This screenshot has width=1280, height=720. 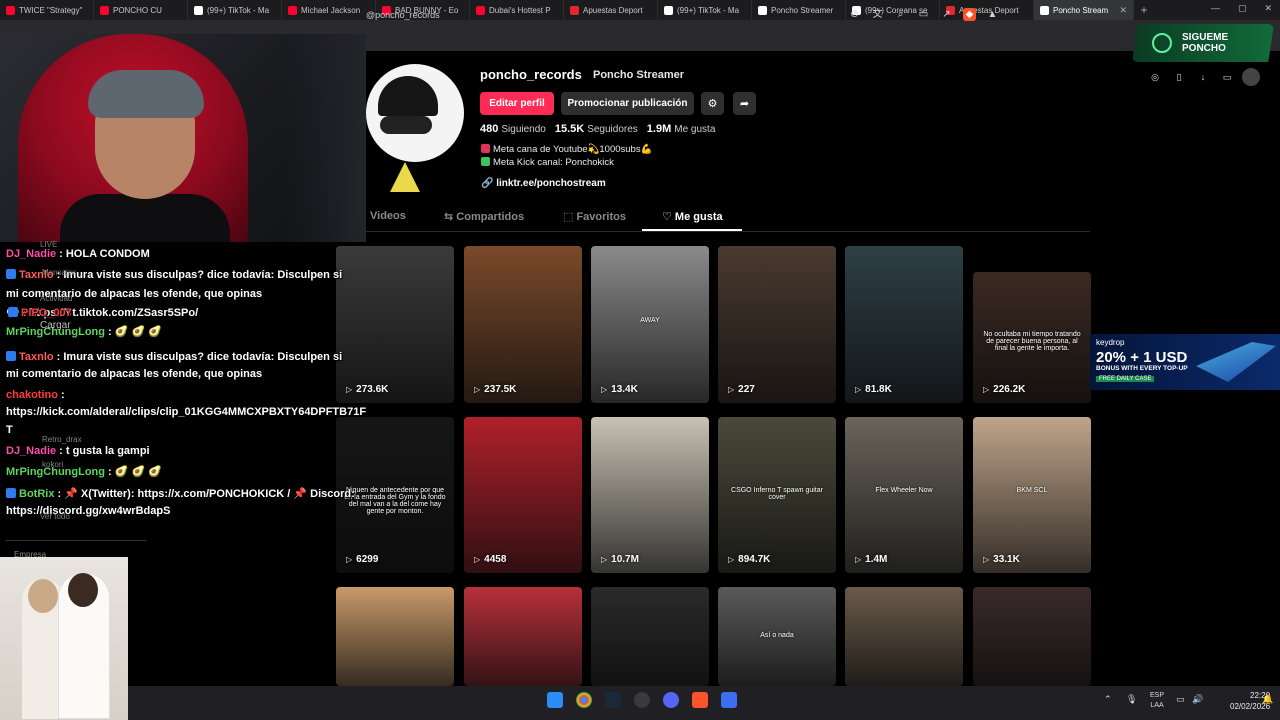 What do you see at coordinates (708, 10) in the screenshot?
I see `tab-label: (99+) TikTok - Ma` at bounding box center [708, 10].